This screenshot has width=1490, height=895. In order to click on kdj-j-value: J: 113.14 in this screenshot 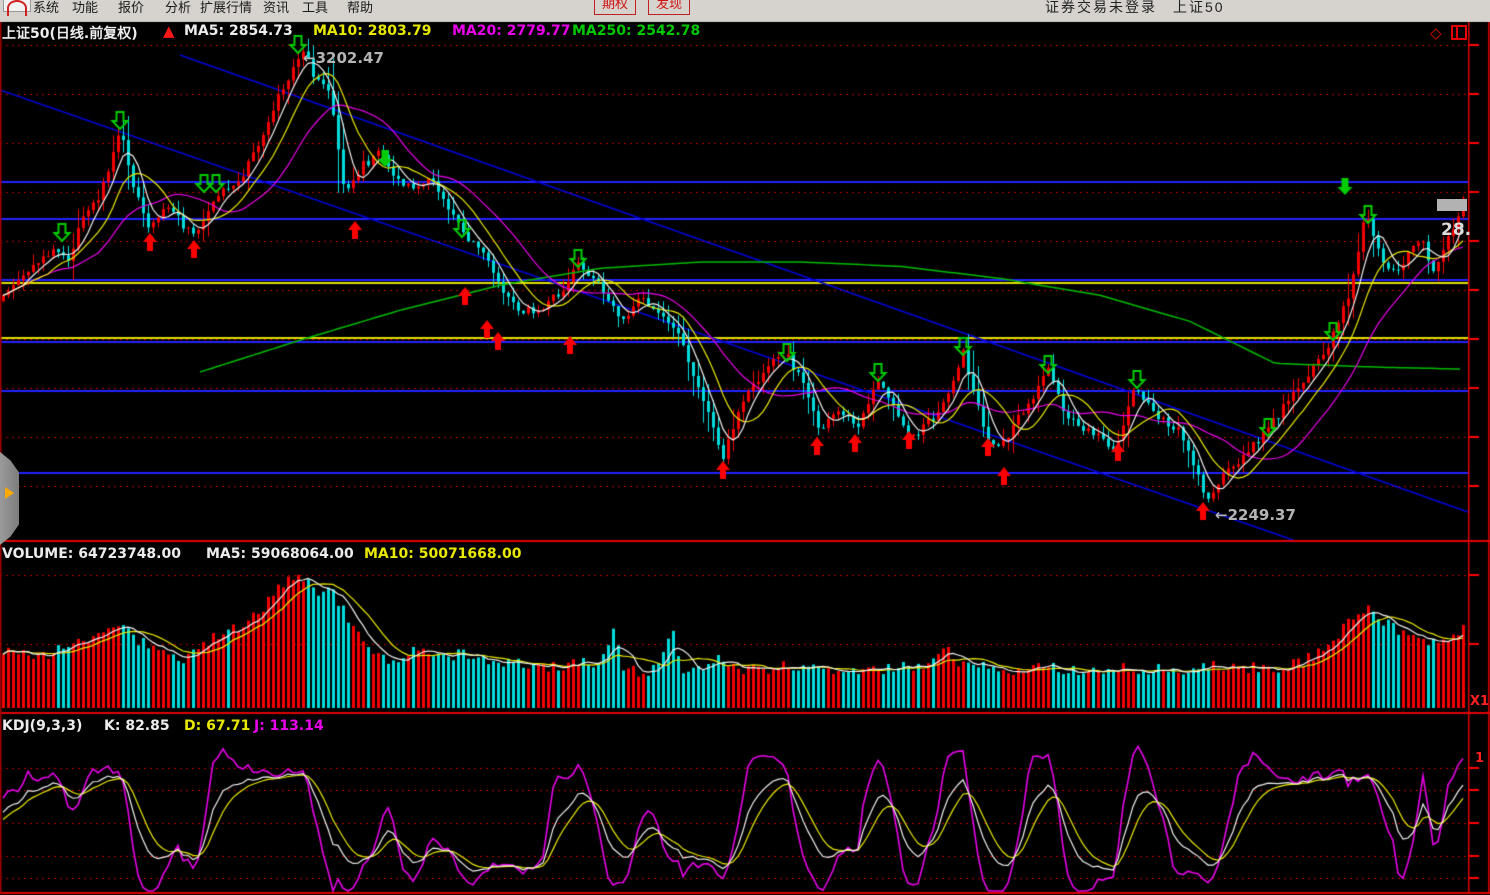, I will do `click(289, 726)`.